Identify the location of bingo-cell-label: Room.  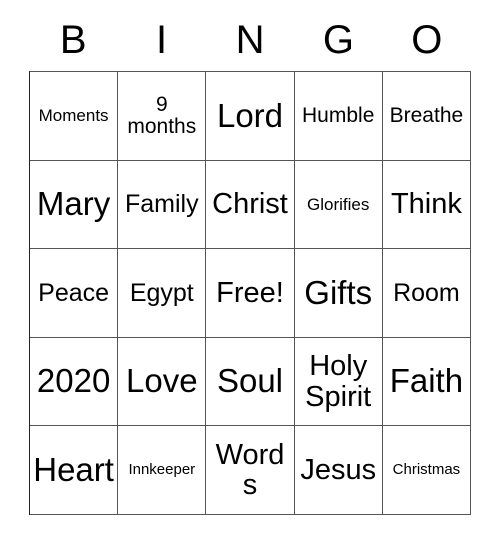
(426, 292).